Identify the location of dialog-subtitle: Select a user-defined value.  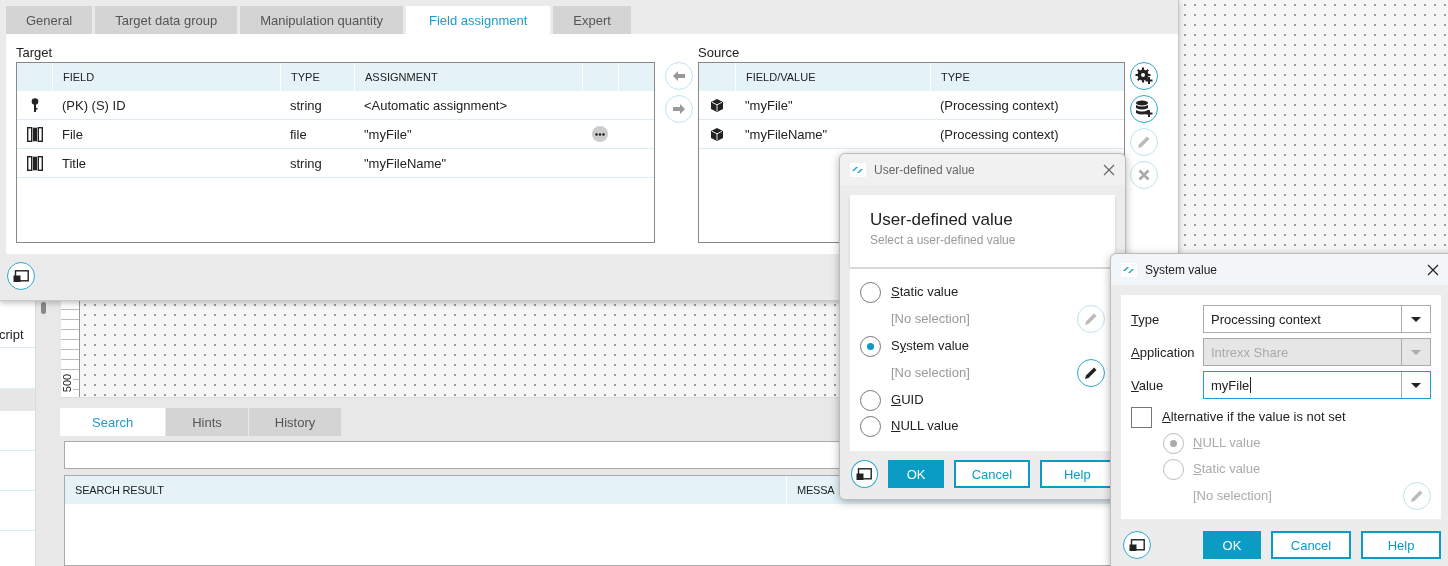
(943, 240).